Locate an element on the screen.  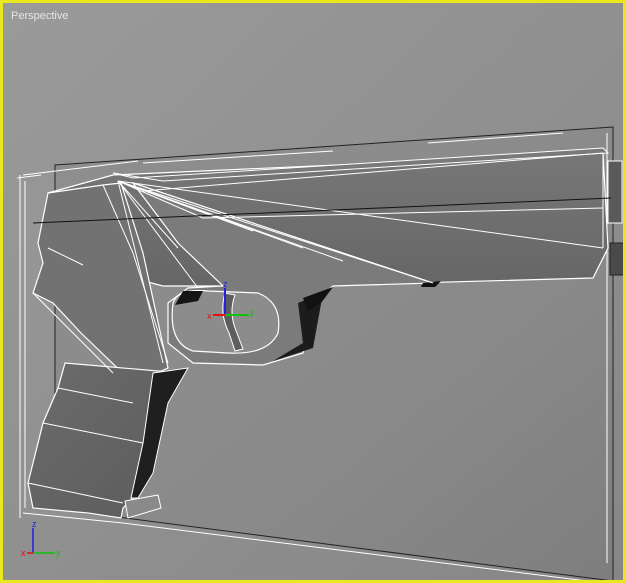
viewport-label: Perspective is located at coordinates (39, 16).